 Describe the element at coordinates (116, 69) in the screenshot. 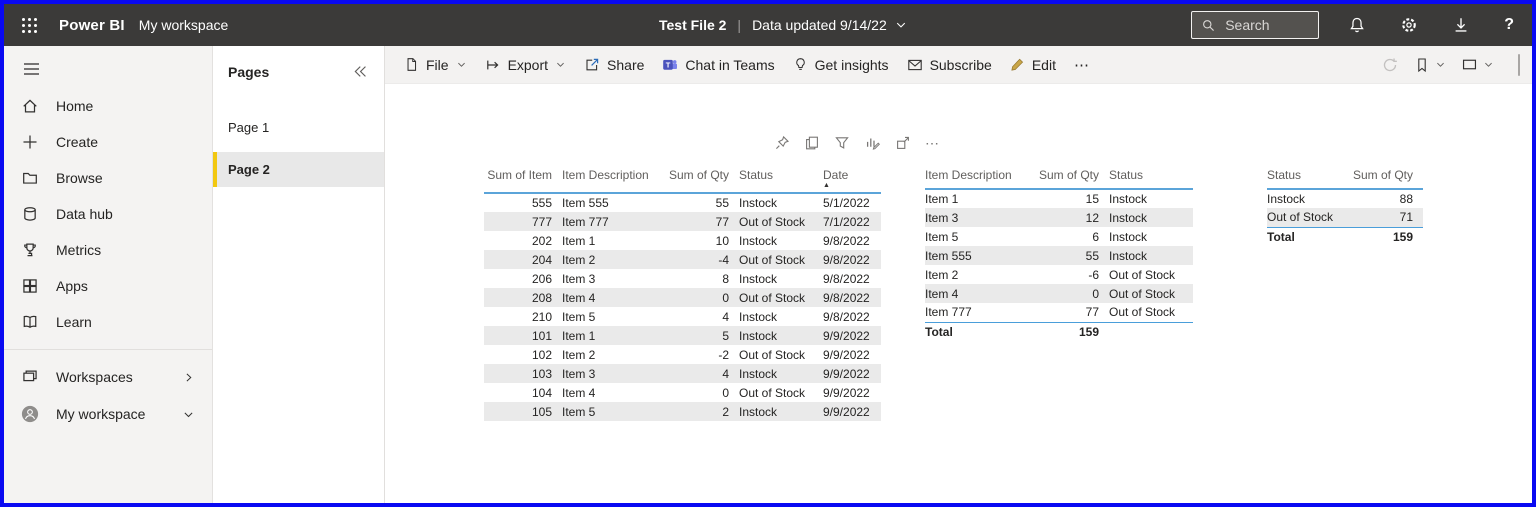

I see `hamburger-menu-icon` at that location.